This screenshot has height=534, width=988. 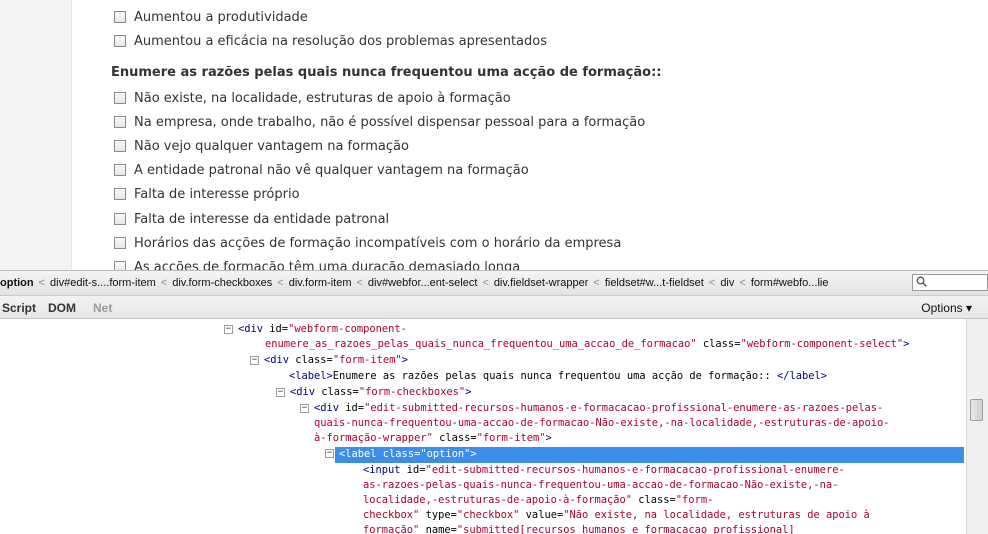 What do you see at coordinates (433, 438) in the screenshot?
I see `code-line: à-formação-wrapper" class="form-item">` at bounding box center [433, 438].